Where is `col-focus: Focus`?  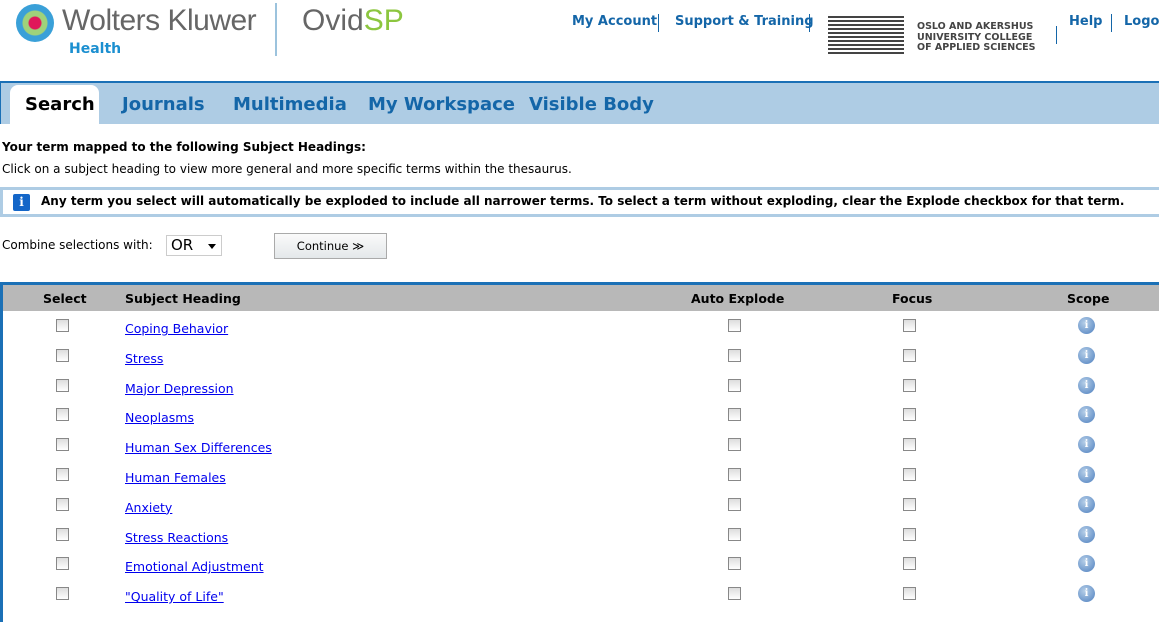 col-focus: Focus is located at coordinates (912, 298).